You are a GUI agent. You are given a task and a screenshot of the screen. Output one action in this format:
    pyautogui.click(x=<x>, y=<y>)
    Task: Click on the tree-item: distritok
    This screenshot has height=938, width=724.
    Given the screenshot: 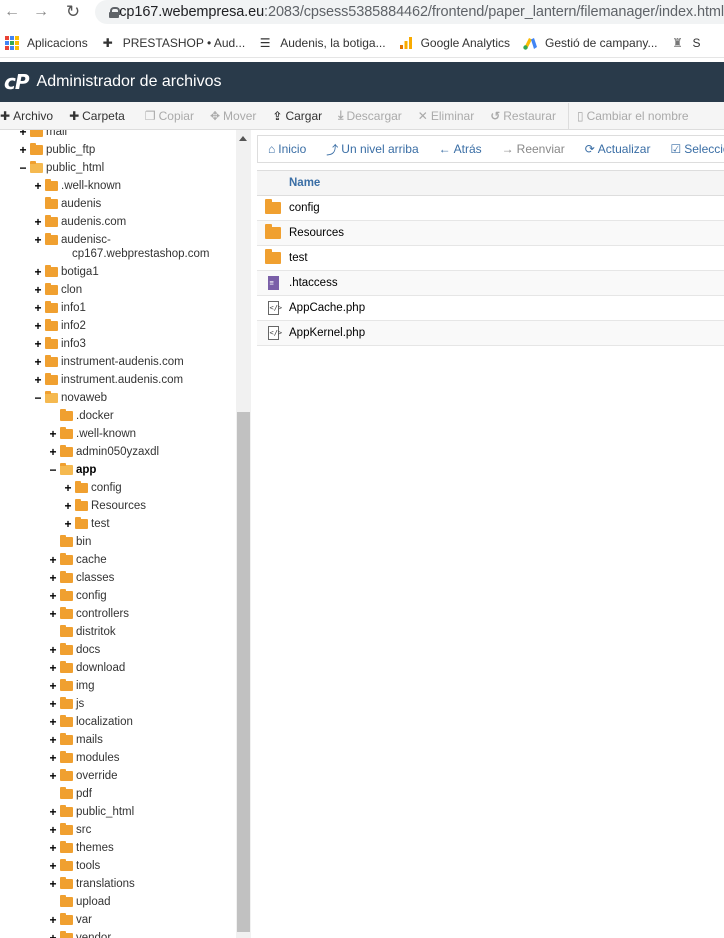 What is the action you would take?
    pyautogui.click(x=82, y=632)
    